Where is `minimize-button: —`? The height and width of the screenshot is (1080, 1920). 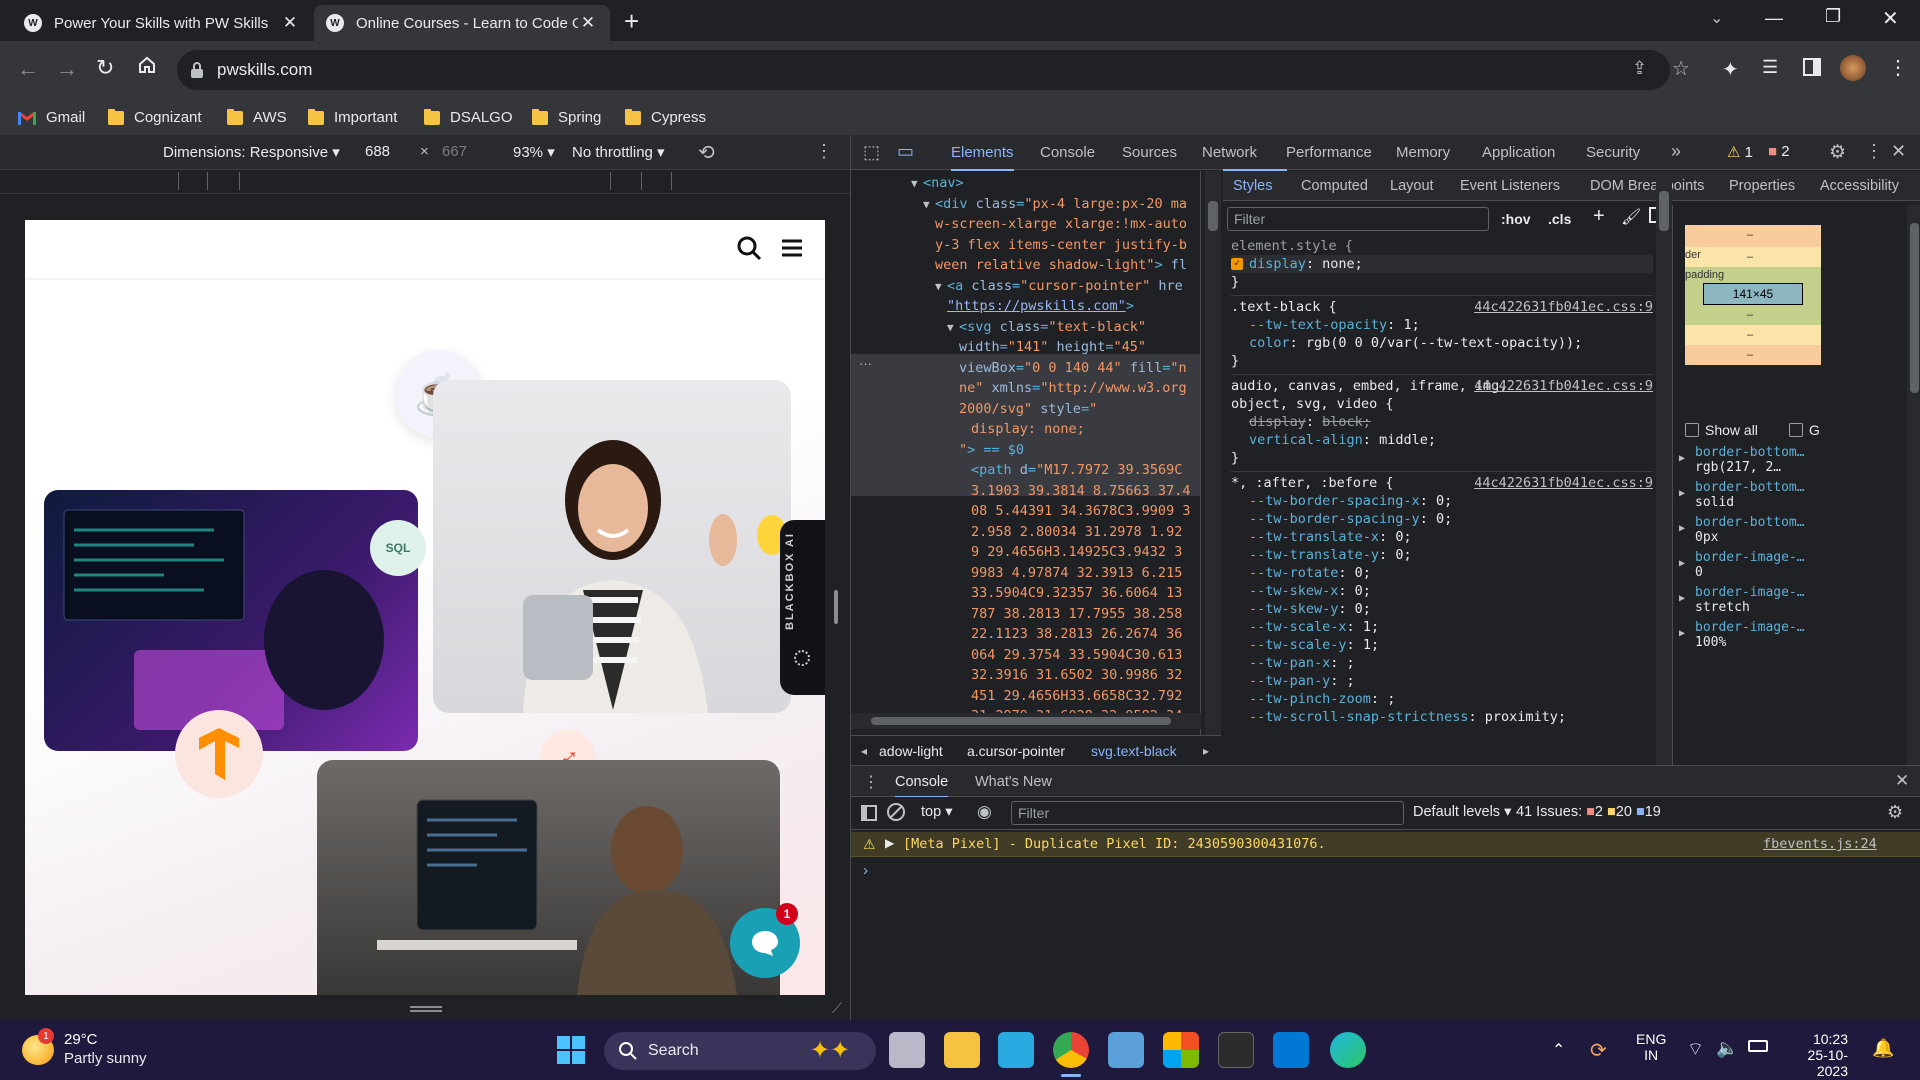 minimize-button: — is located at coordinates (1774, 18).